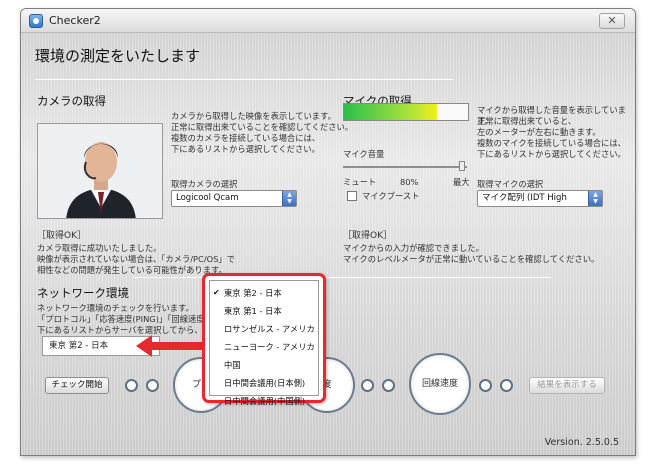 The height and width of the screenshot is (465, 660). Describe the element at coordinates (264, 383) in the screenshot. I see `dropdown-item: 日中間会議用(日本側)` at that location.